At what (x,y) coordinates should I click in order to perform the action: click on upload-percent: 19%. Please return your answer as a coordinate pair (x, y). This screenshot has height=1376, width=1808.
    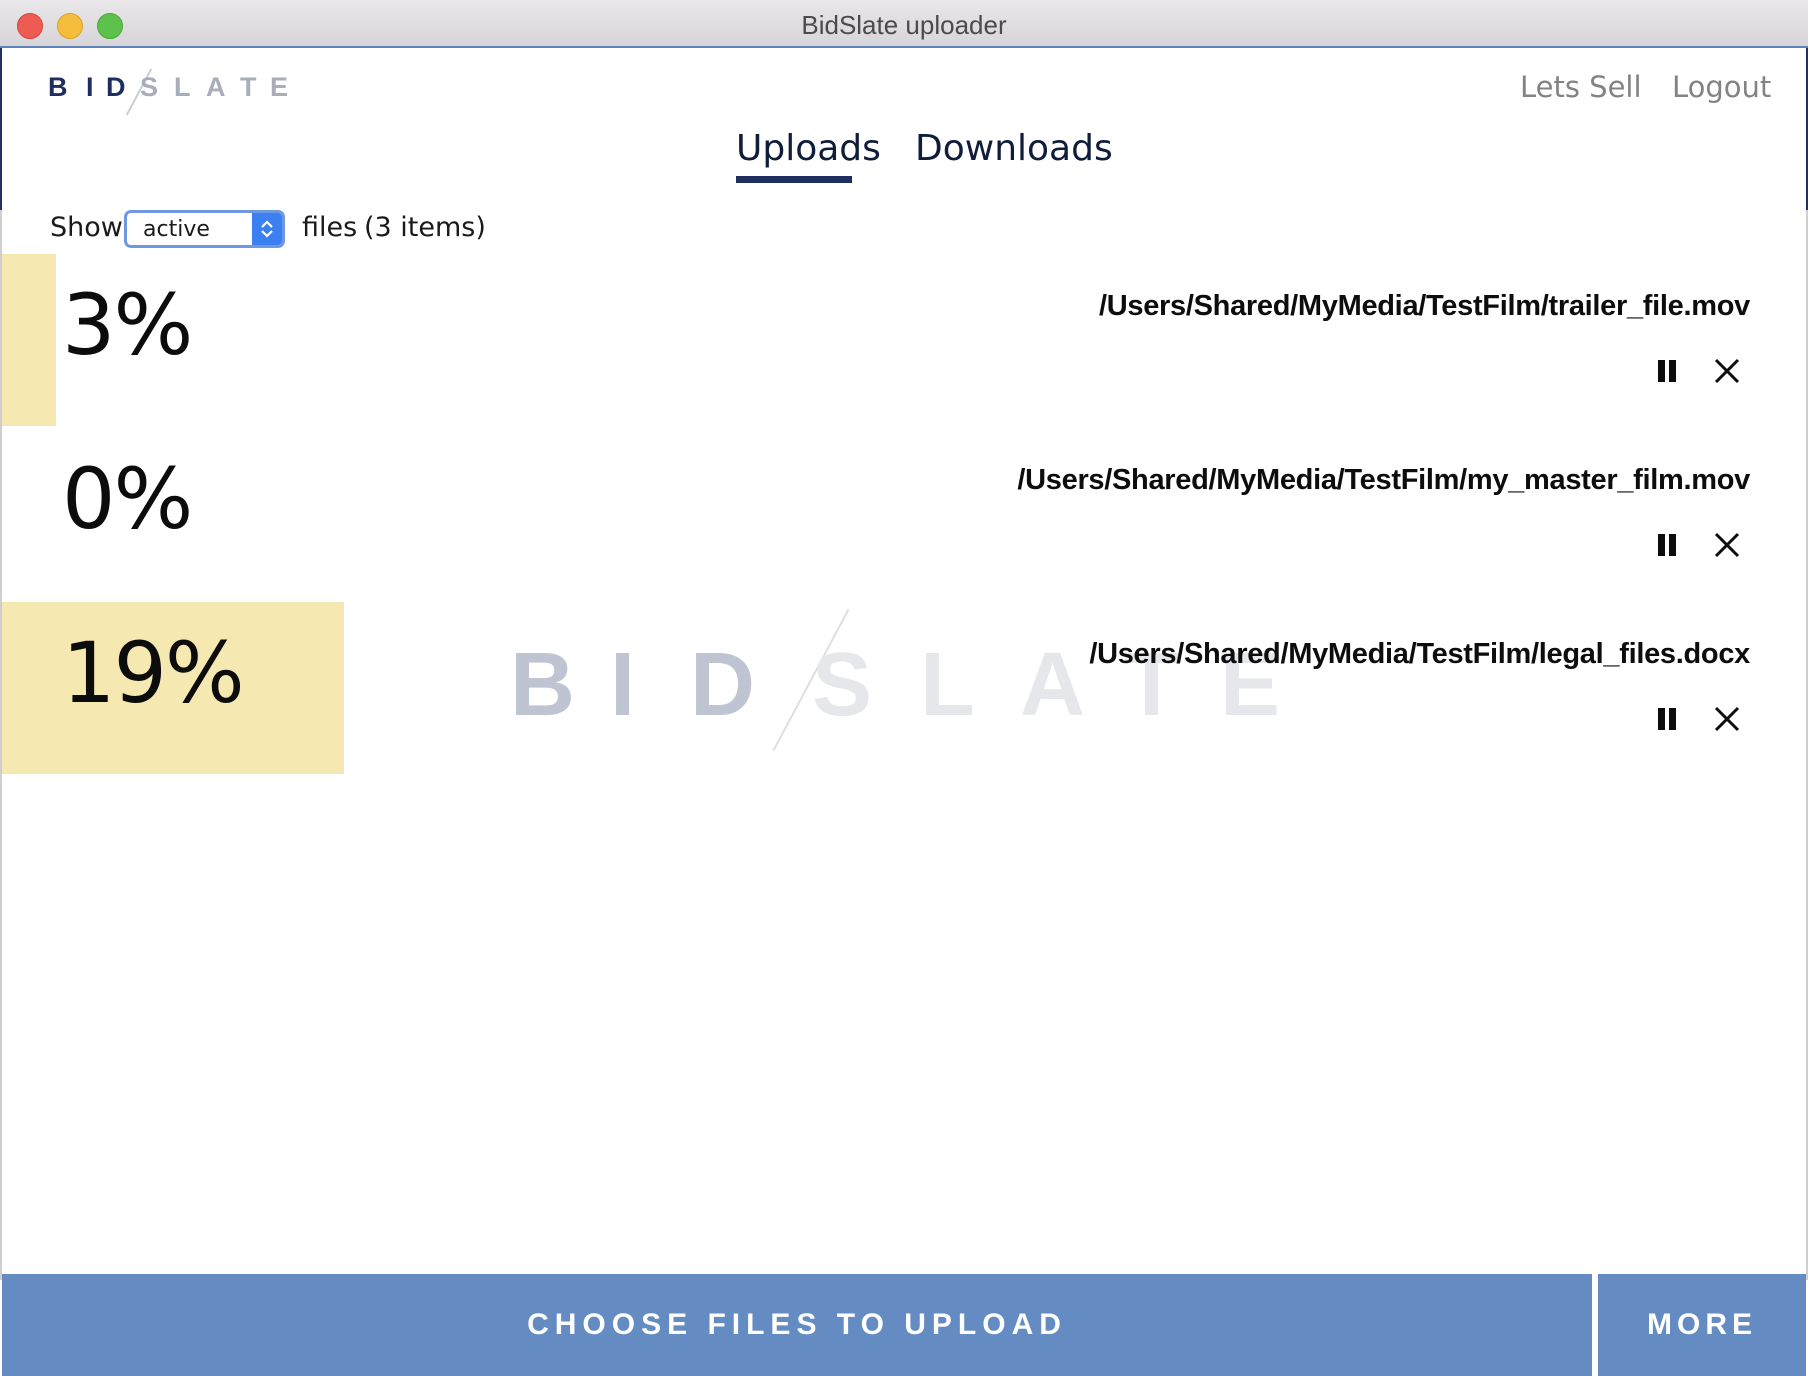
    Looking at the image, I should click on (153, 673).